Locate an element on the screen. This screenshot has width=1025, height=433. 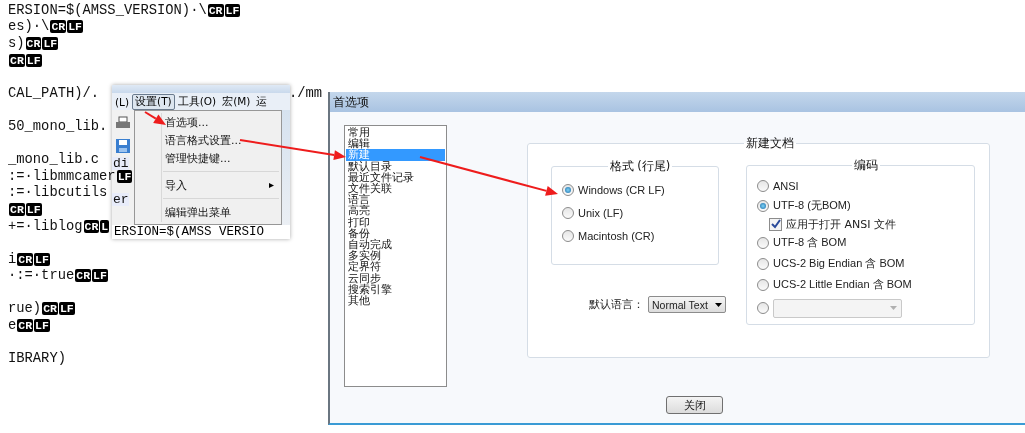
code-text: ·:=·true is located at coordinates (41, 276).